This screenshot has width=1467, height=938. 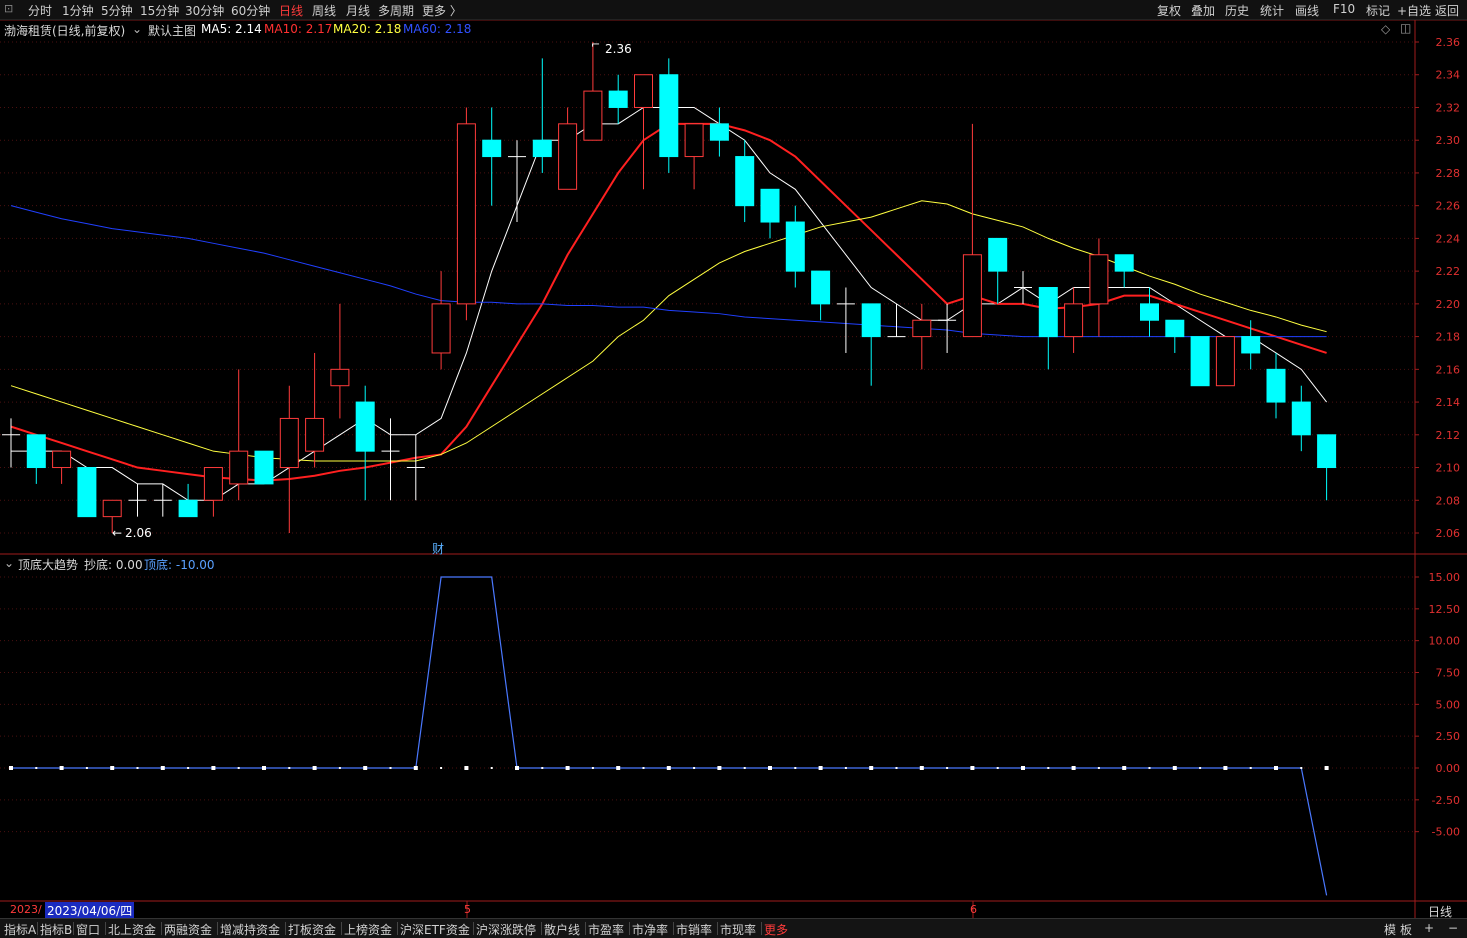 What do you see at coordinates (1237, 10) in the screenshot?
I see `toolbar-action-2: 历史` at bounding box center [1237, 10].